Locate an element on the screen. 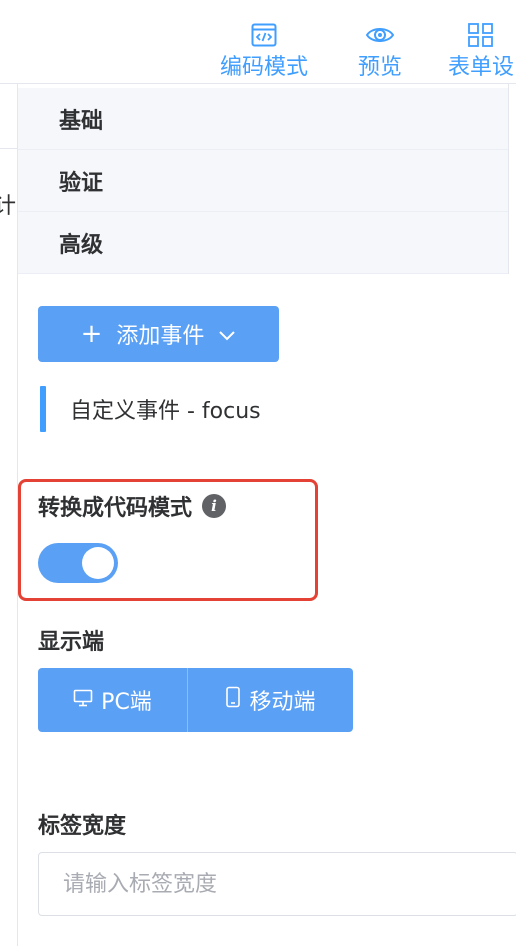  label-width-label: 标签宽度 is located at coordinates (82, 826).